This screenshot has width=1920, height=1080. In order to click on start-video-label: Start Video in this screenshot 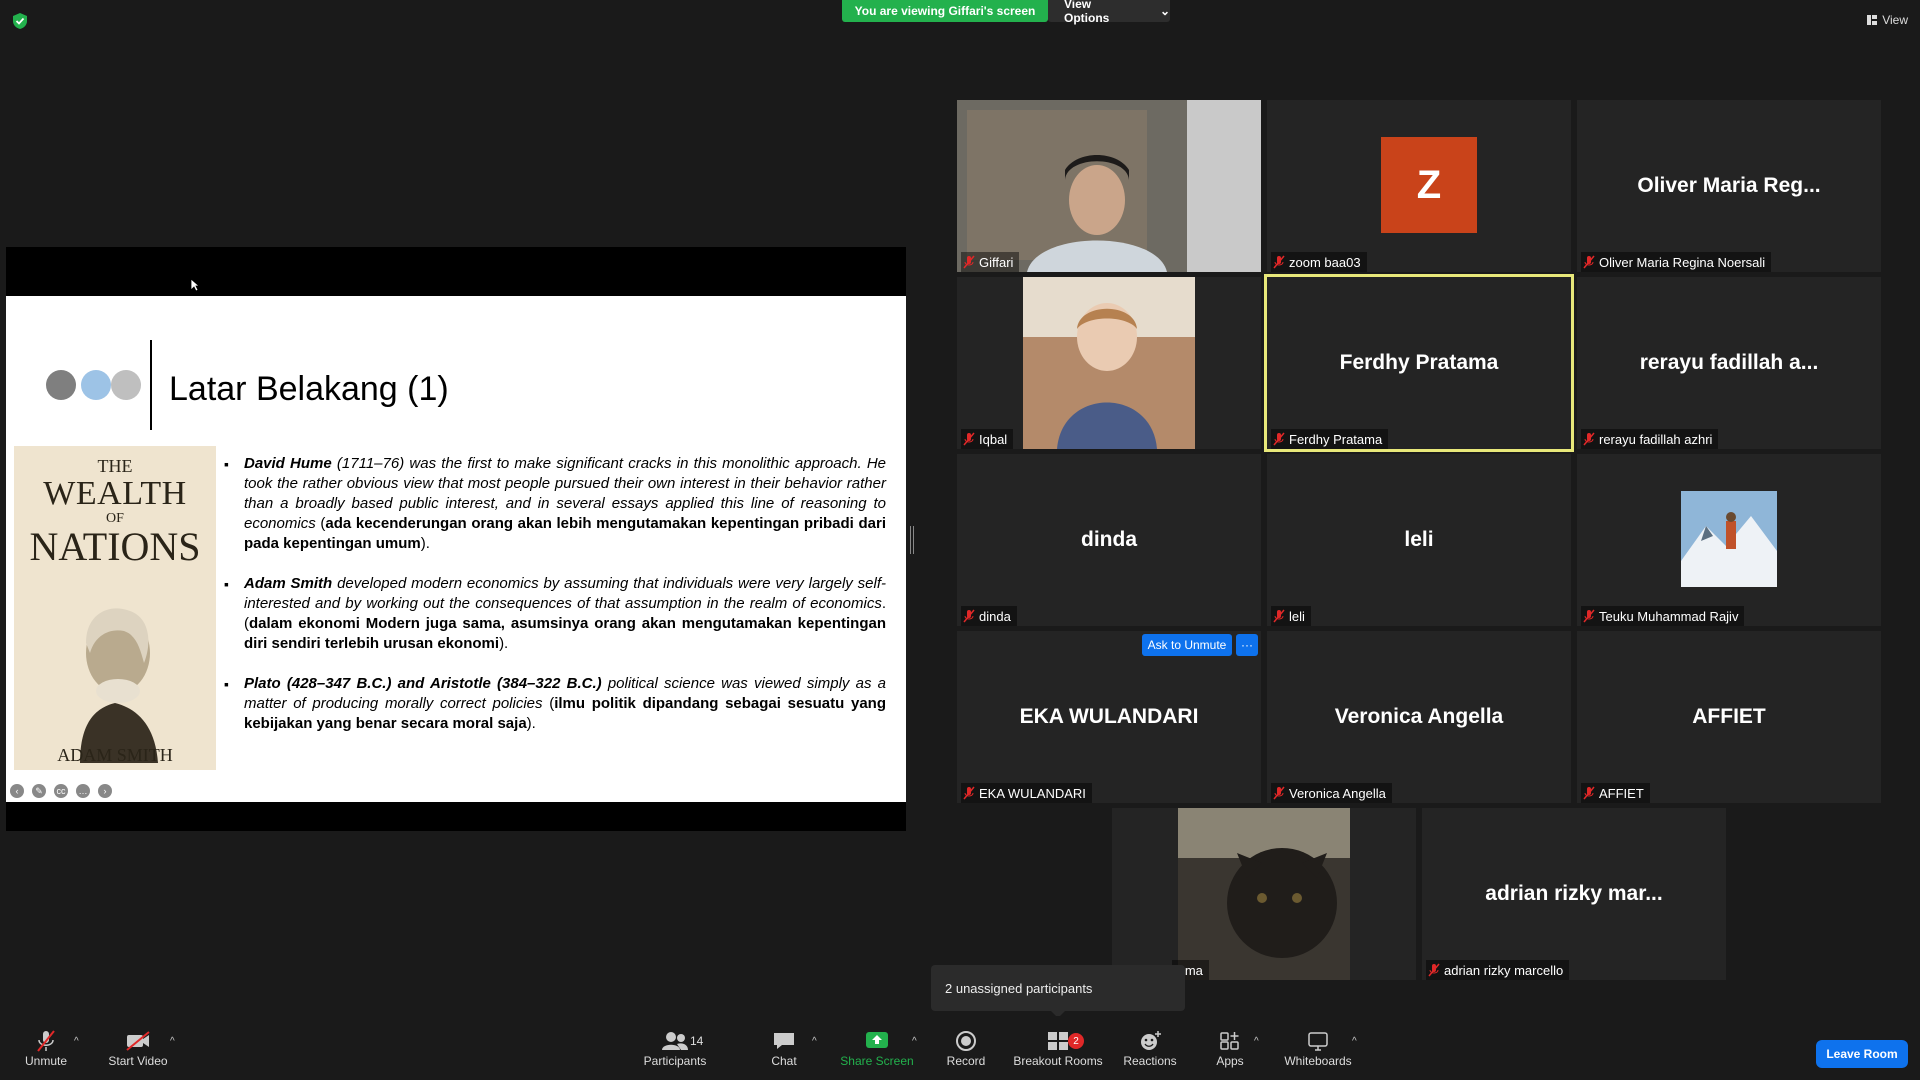, I will do `click(138, 1061)`.